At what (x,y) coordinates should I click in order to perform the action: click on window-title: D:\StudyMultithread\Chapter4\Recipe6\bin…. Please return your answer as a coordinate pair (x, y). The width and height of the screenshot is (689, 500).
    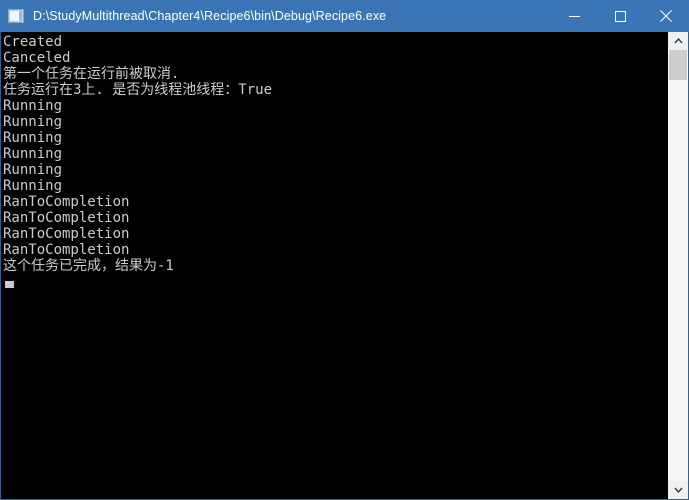
    Looking at the image, I should click on (210, 16).